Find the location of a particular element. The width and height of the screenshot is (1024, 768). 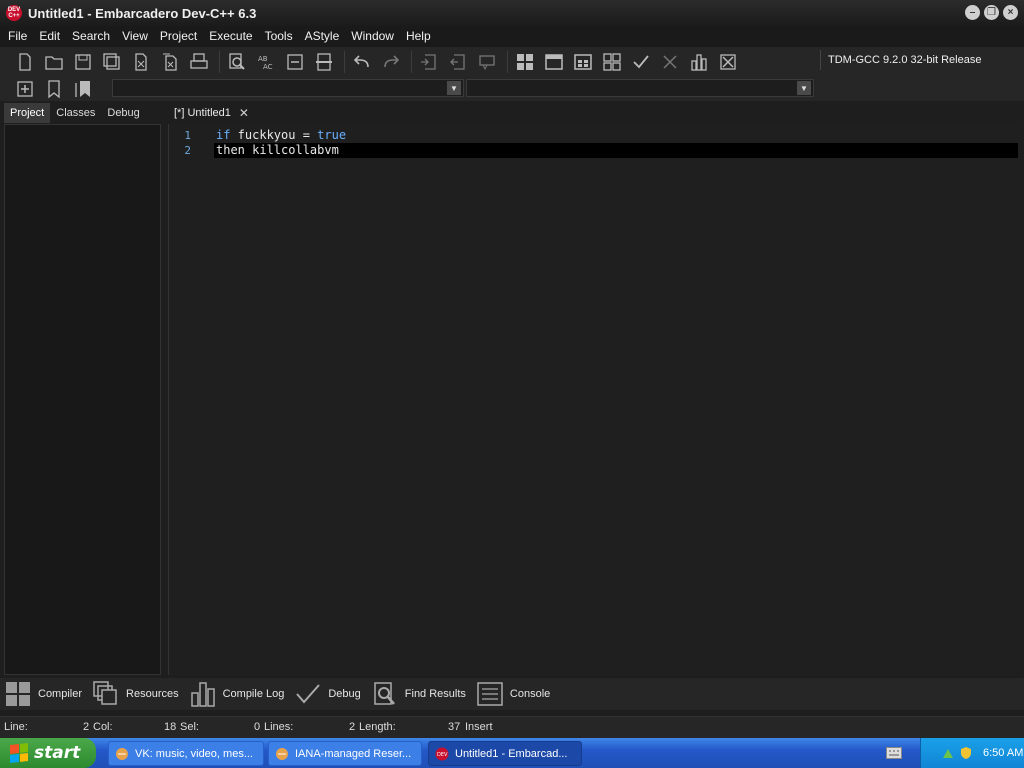

unindent-button is located at coordinates (458, 62).